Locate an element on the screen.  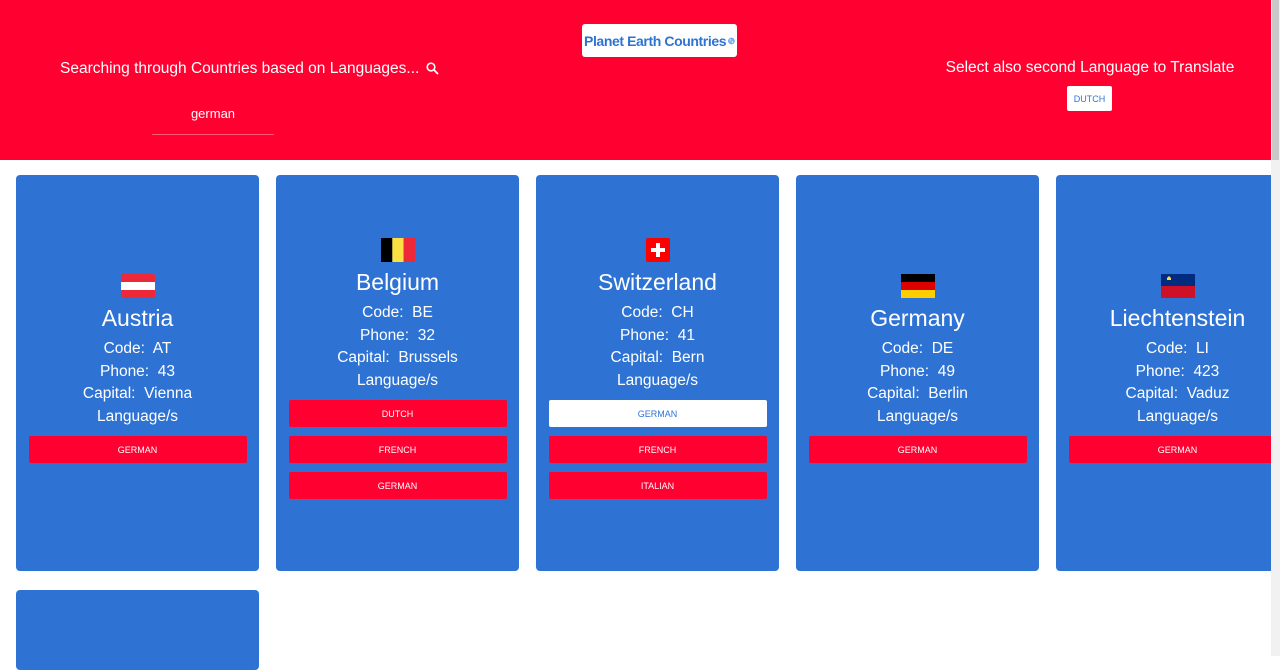
phone-value: 423 is located at coordinates (1206, 371).